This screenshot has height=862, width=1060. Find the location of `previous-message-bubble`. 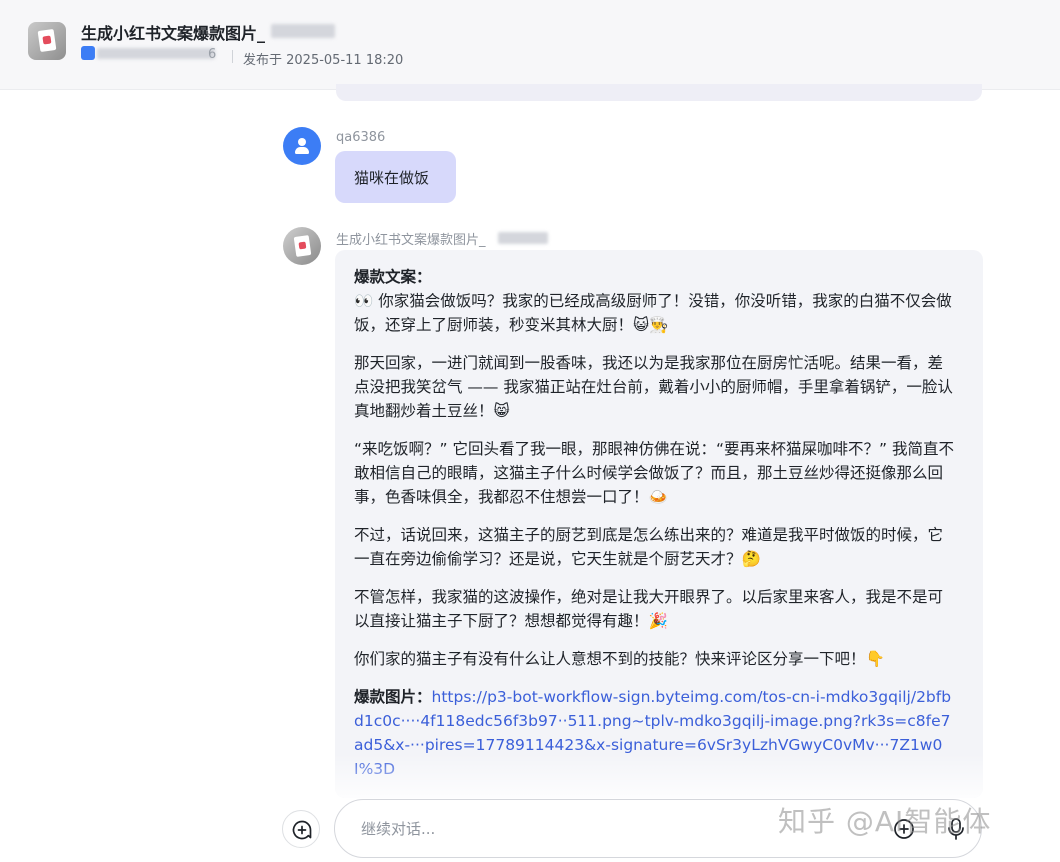

previous-message-bubble is located at coordinates (659, 92).